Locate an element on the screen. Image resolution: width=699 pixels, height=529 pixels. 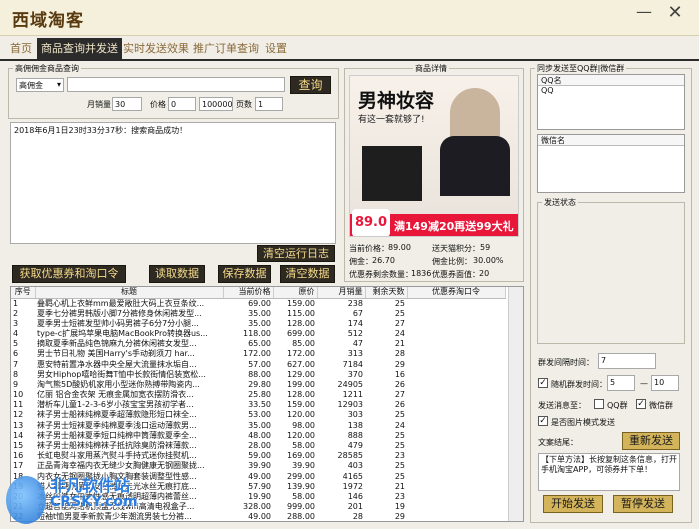
table-scrollbar is located at coordinates (515, 404).